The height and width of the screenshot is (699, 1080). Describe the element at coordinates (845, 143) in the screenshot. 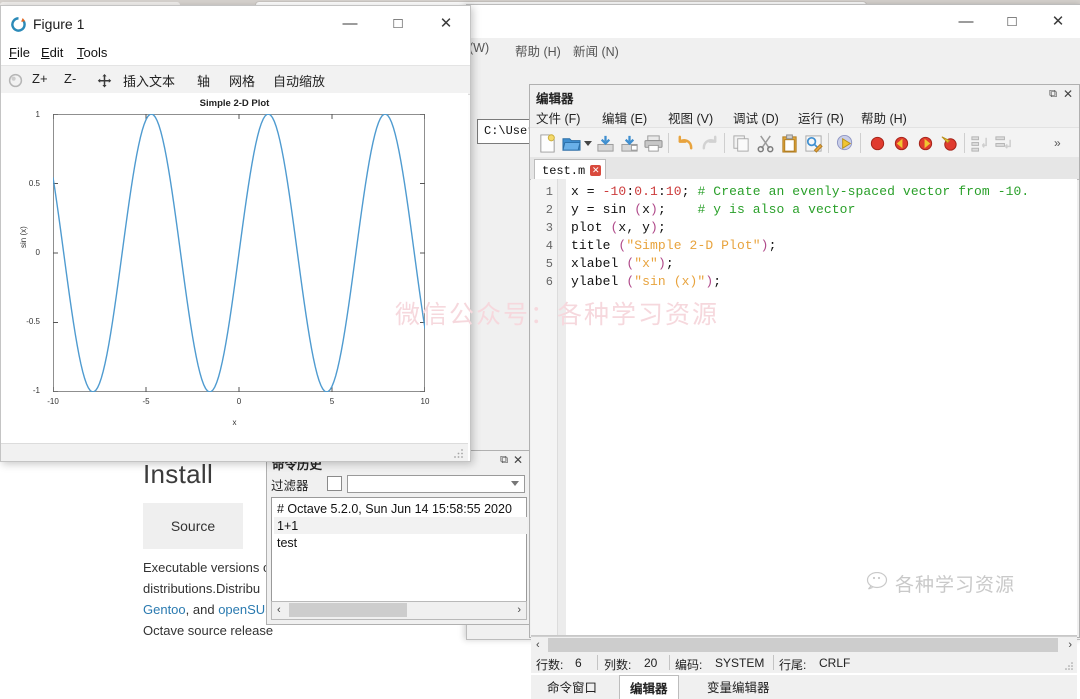

I see `run-script-icon` at that location.